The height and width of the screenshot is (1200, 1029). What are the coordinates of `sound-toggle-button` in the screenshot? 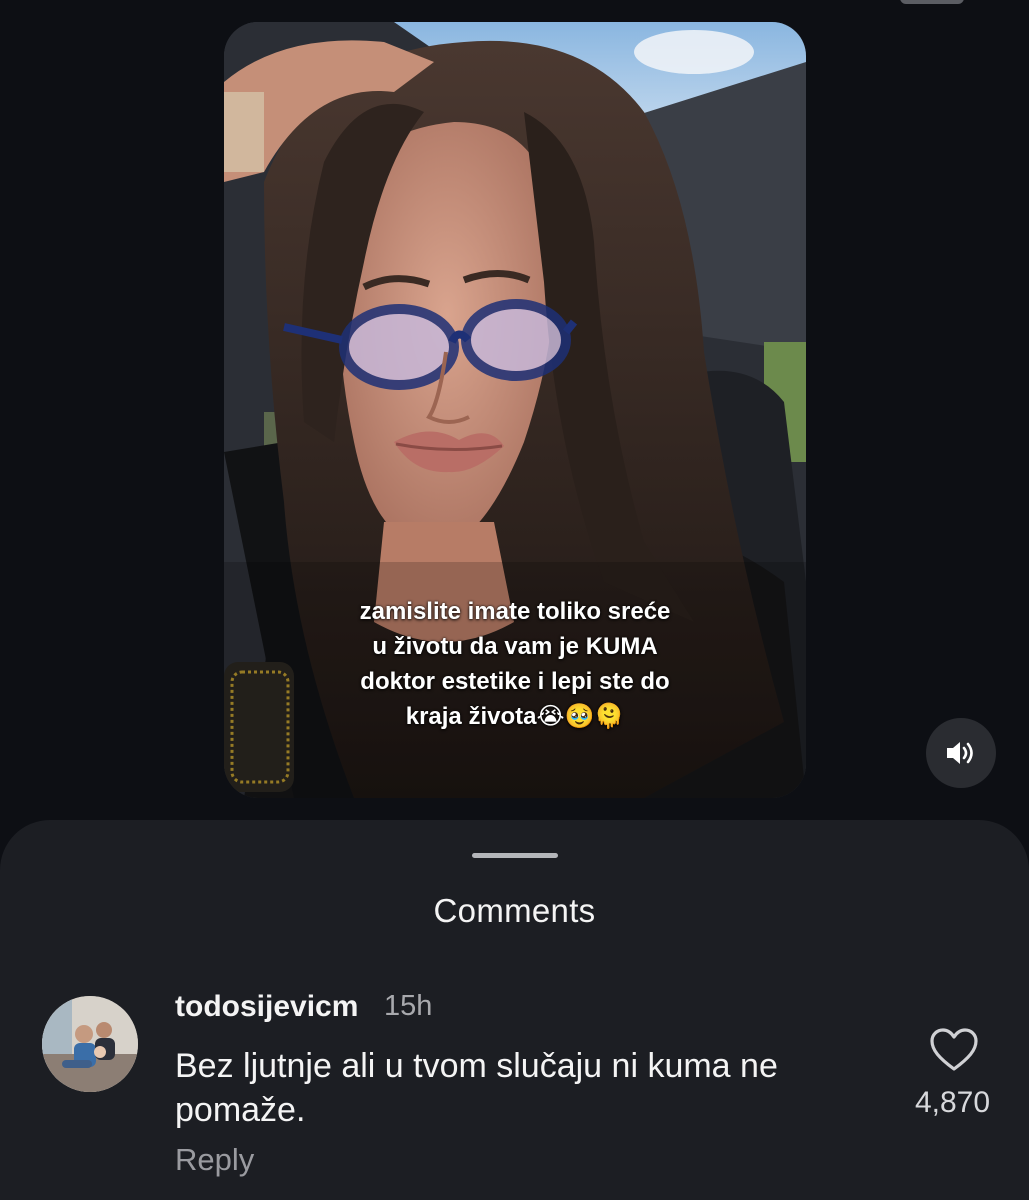 It's located at (961, 753).